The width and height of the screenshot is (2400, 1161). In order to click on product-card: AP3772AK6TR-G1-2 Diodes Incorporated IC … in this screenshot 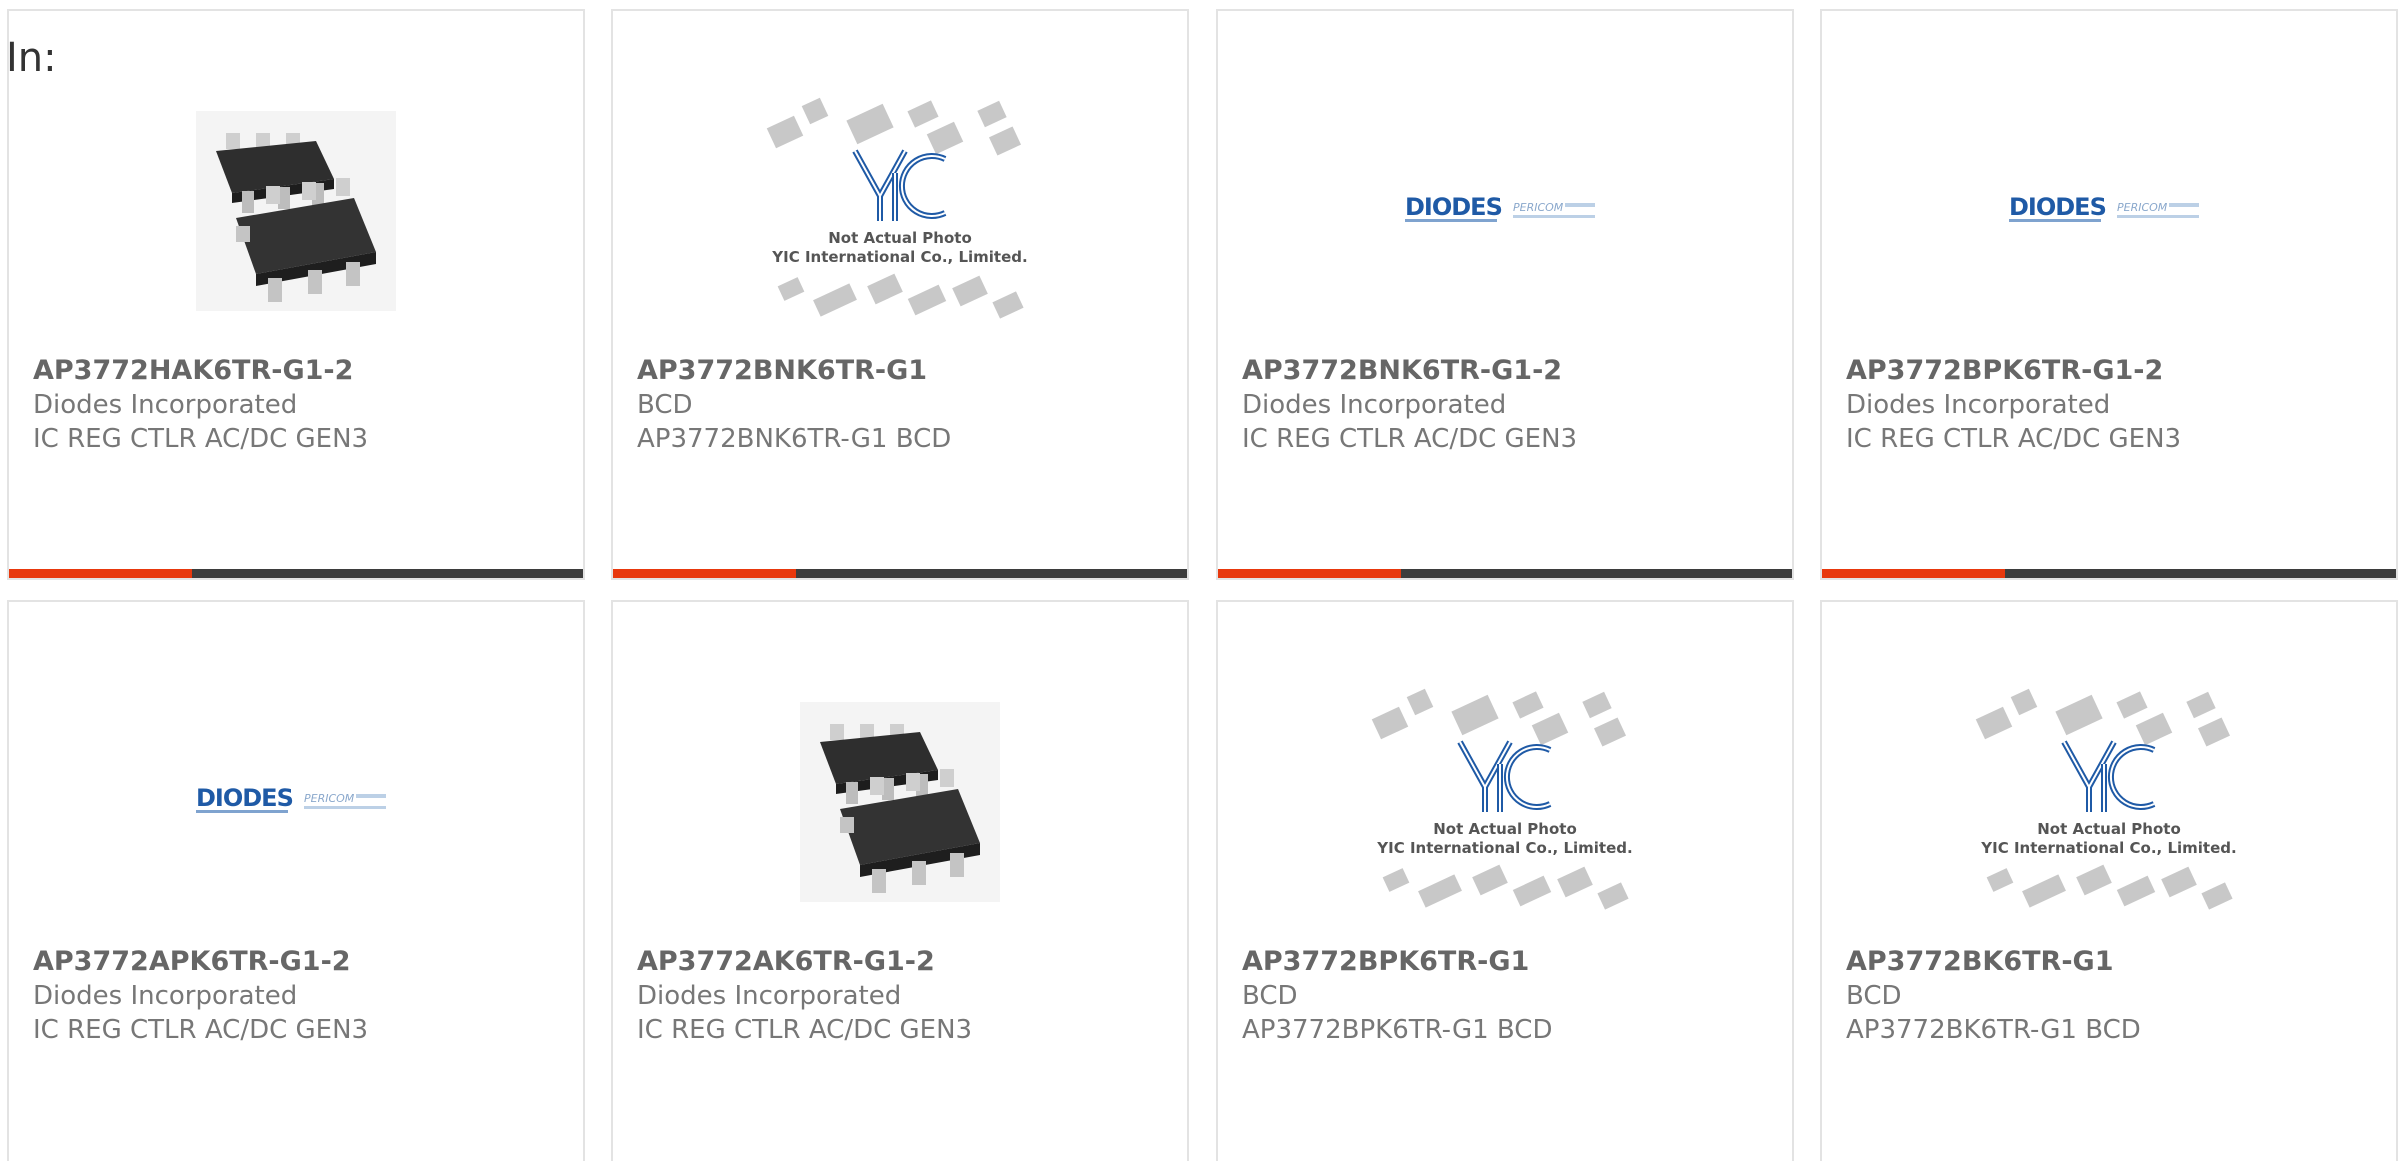, I will do `click(900, 880)`.